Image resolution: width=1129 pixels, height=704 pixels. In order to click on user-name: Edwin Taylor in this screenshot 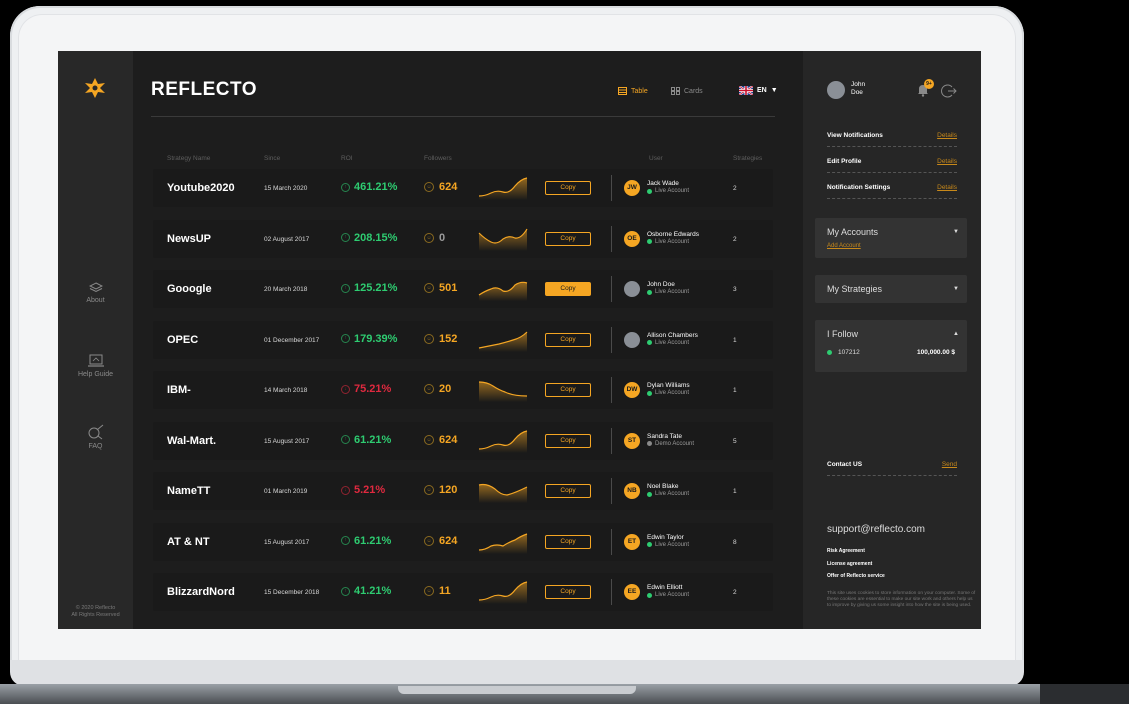, I will do `click(665, 537)`.